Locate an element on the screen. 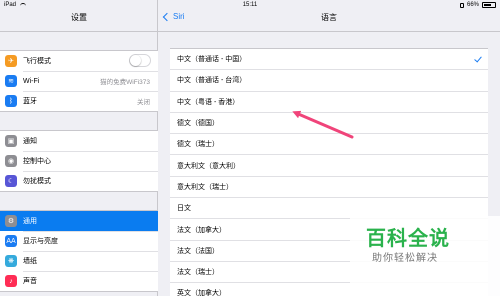  settings-group: ✈ 飞行模式 ≋ Wi-Fi 猫的免费WiFi373 ᛒ 蓝牙 关闭 is located at coordinates (79, 81).